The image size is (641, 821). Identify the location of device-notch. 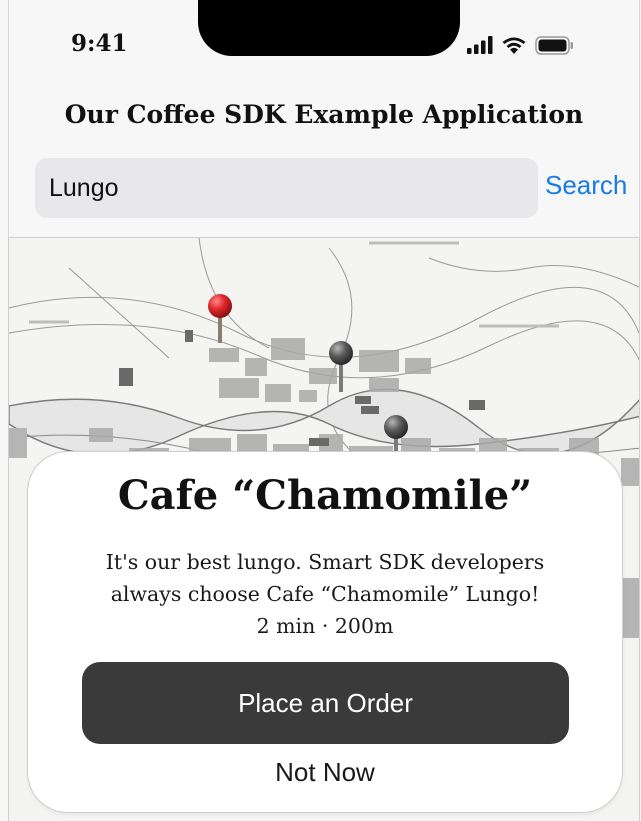
(329, 28).